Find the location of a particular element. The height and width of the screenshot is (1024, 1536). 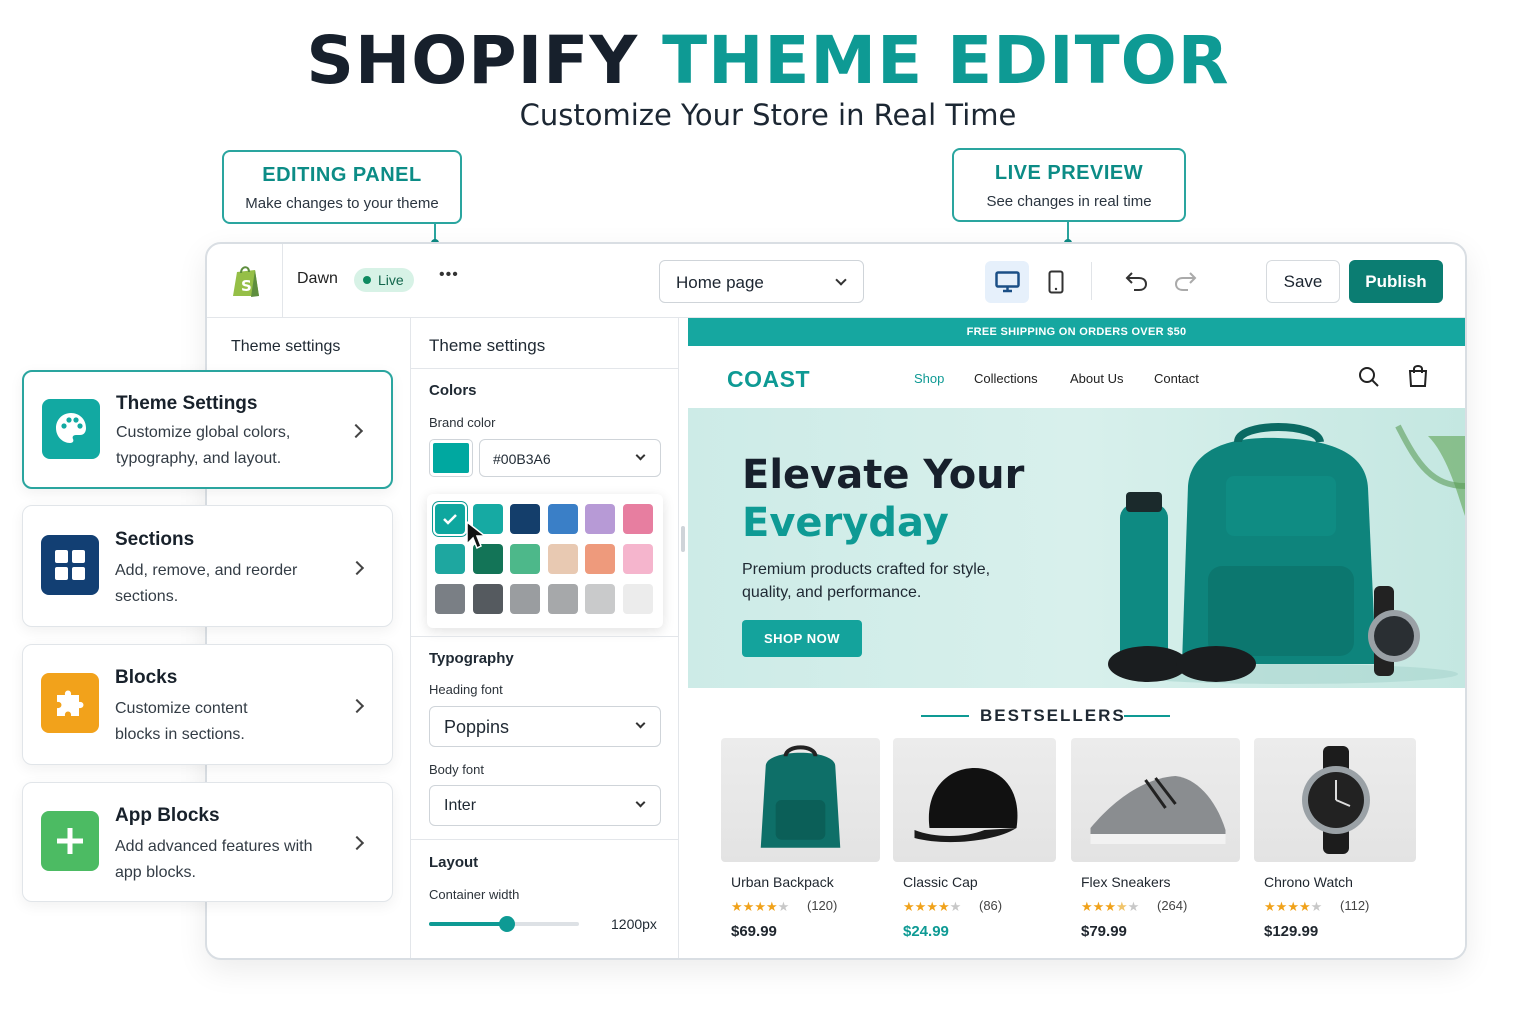

product-card: Classic Cap ★★★★★ (86) $24.99 is located at coordinates (974, 848).